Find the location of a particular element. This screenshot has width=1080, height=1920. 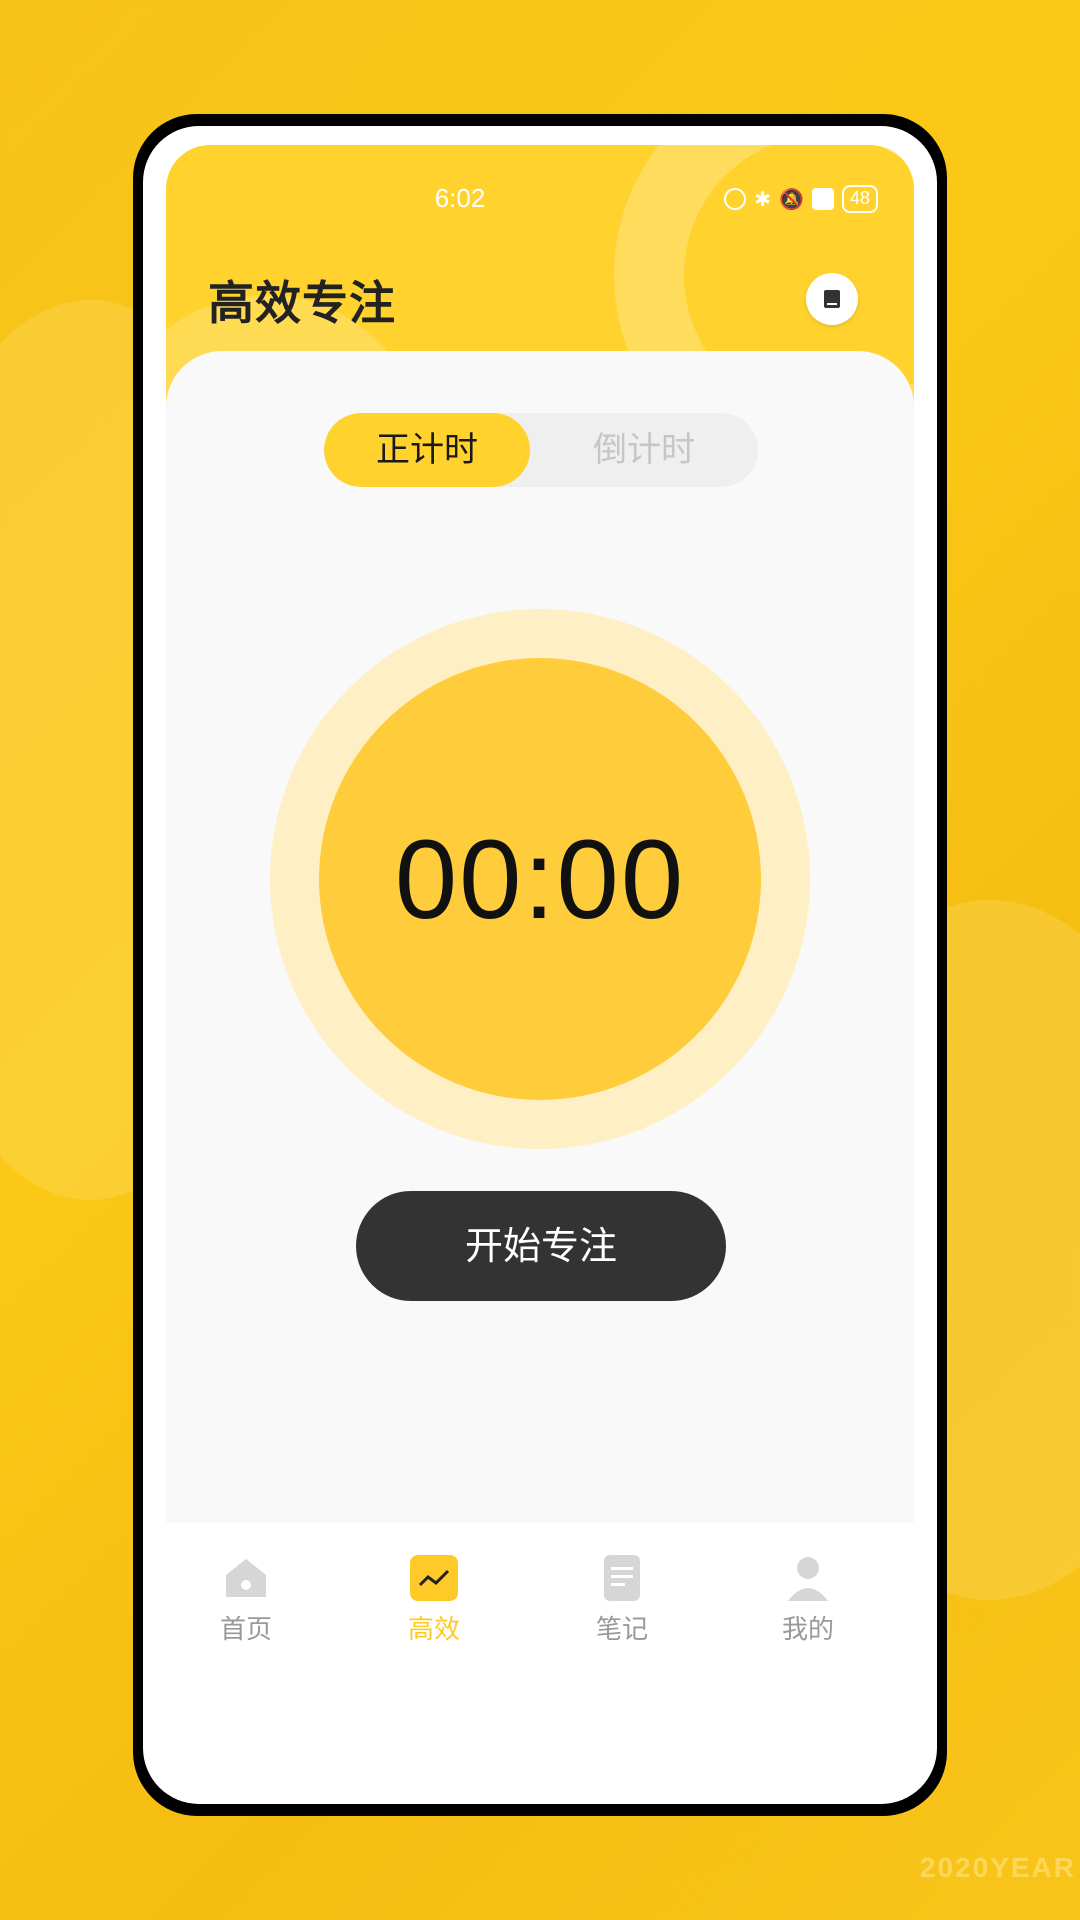

page-title: 高效专注 is located at coordinates (302, 303).